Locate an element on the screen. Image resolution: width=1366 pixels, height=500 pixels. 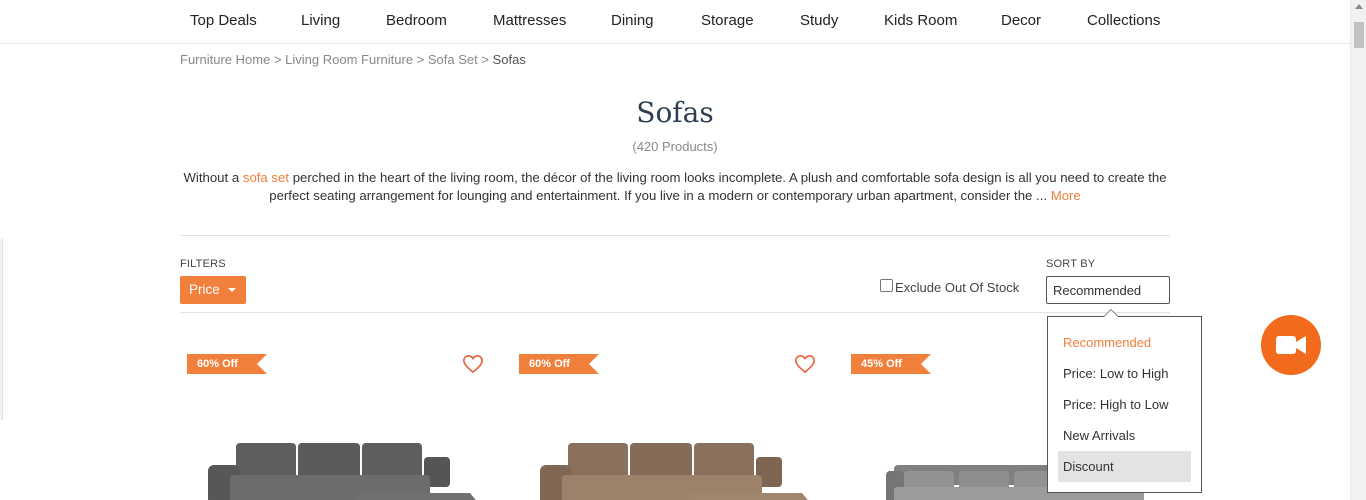
sort-option-recommended: Recommended is located at coordinates (1124, 342).